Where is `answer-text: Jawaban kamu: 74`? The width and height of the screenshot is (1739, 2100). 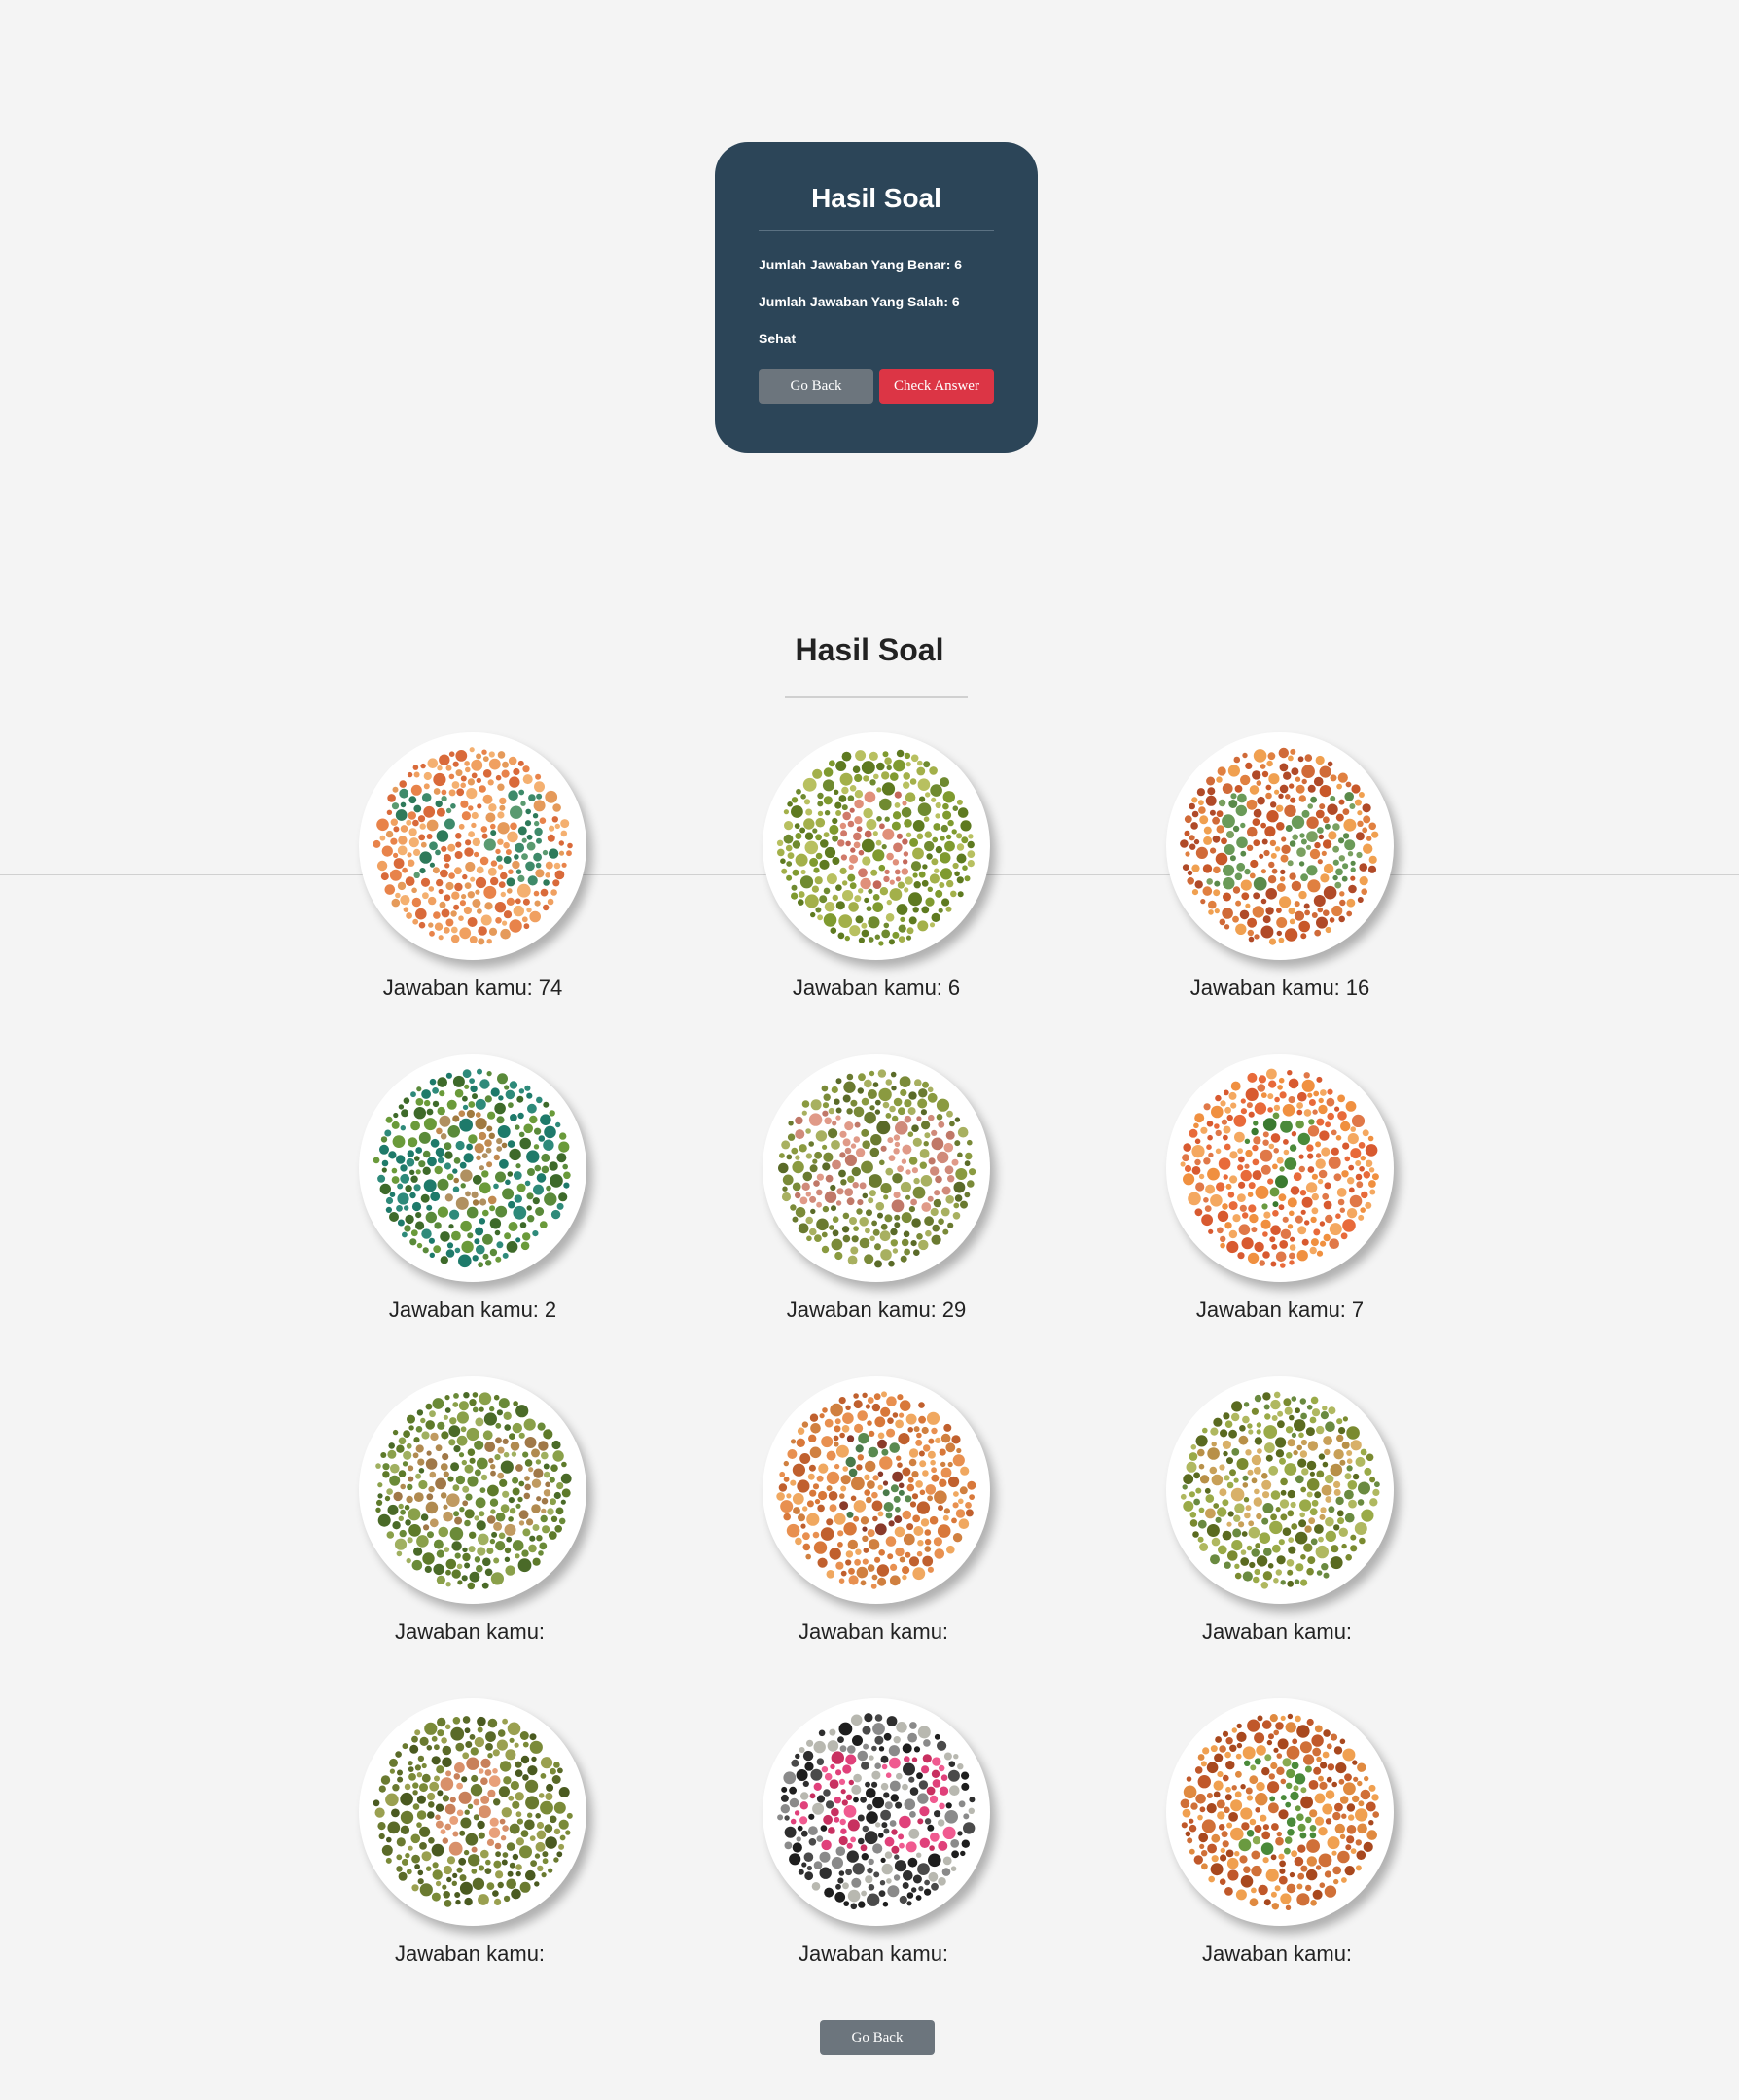
answer-text: Jawaban kamu: 74 is located at coordinates (473, 989).